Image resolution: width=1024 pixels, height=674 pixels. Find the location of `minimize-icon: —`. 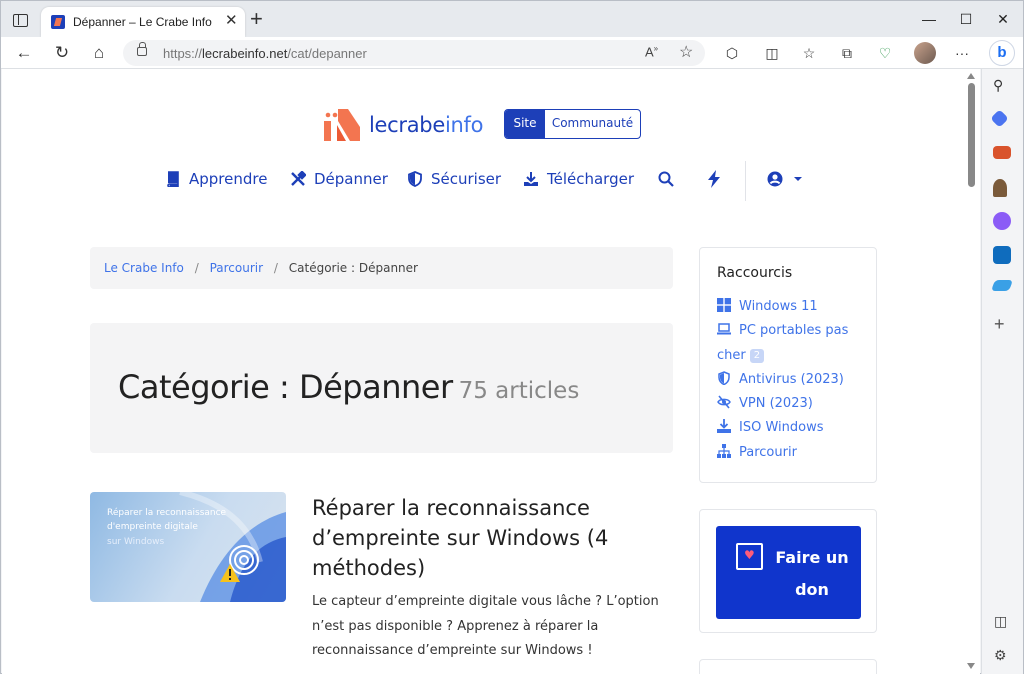

minimize-icon: — is located at coordinates (929, 19).